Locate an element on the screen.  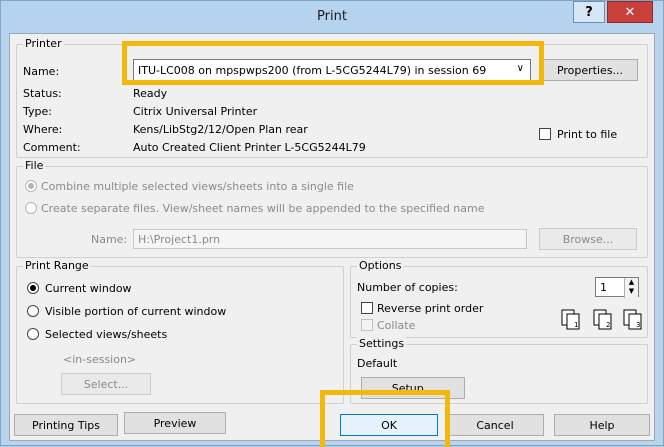
selected-views-label: Selected views/sheets is located at coordinates (106, 334).